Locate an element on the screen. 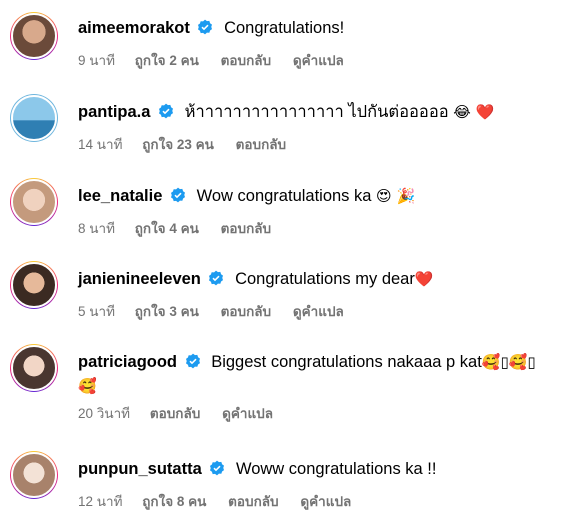 This screenshot has height=523, width=574. likes-count-link: ถูกใจ 2 คน is located at coordinates (167, 60).